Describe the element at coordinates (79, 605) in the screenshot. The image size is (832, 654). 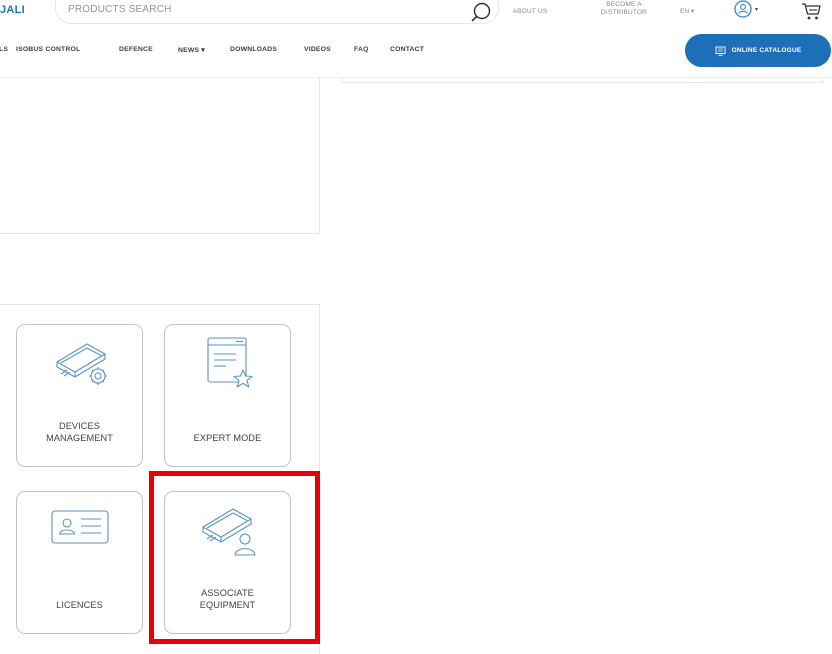
I see `tile-label: LICENCES` at that location.